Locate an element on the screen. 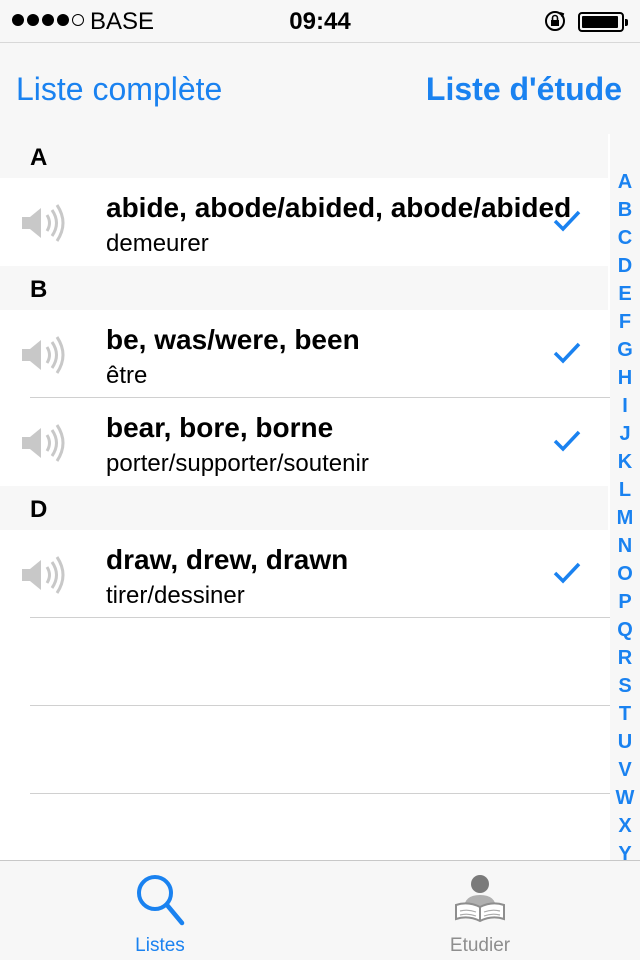 The width and height of the screenshot is (640, 960). list-item: be, was/were, been être is located at coordinates (320, 354).